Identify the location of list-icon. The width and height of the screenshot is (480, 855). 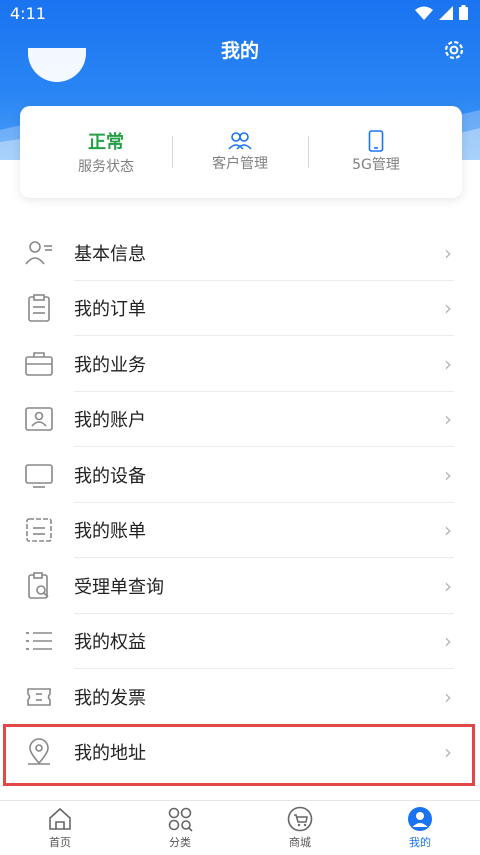
(39, 641).